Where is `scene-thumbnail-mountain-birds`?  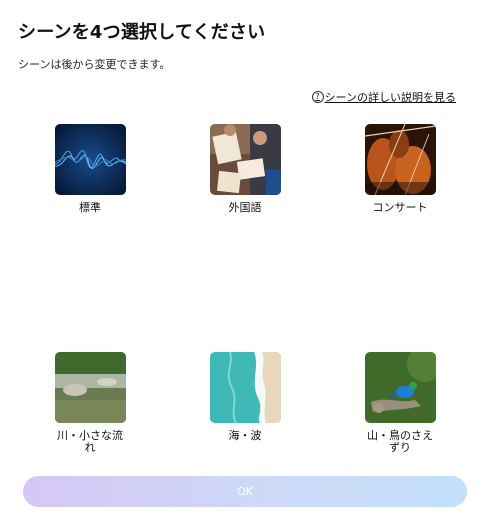
scene-thumbnail-mountain-birds is located at coordinates (400, 387).